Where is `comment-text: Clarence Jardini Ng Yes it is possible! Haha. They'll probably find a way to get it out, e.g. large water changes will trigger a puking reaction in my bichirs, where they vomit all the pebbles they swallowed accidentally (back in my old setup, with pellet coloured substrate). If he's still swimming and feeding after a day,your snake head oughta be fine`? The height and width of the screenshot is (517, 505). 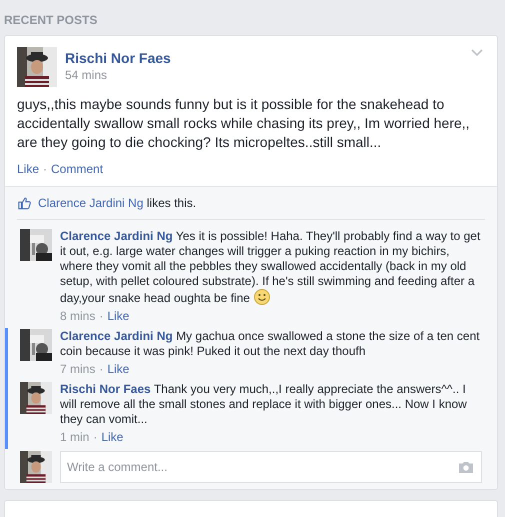
comment-text: Clarence Jardini Ng Yes it is possible! Haha. They'll probably find a way to get it out, e.g. large water changes will trigger a puking reaction in my bichirs, where they vomit all the pebbles they swallowed accidentally (back in my old setup, with pellet coloured substrate). If he's still swimming and feeding after a day,your snake head oughta be fine is located at coordinates (270, 267).